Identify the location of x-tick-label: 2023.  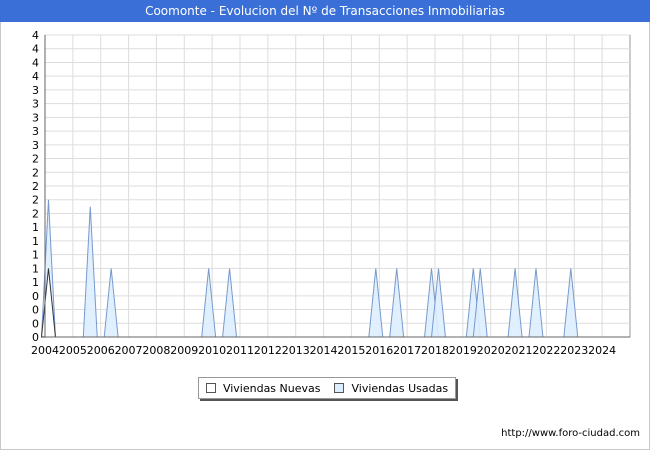
(574, 350).